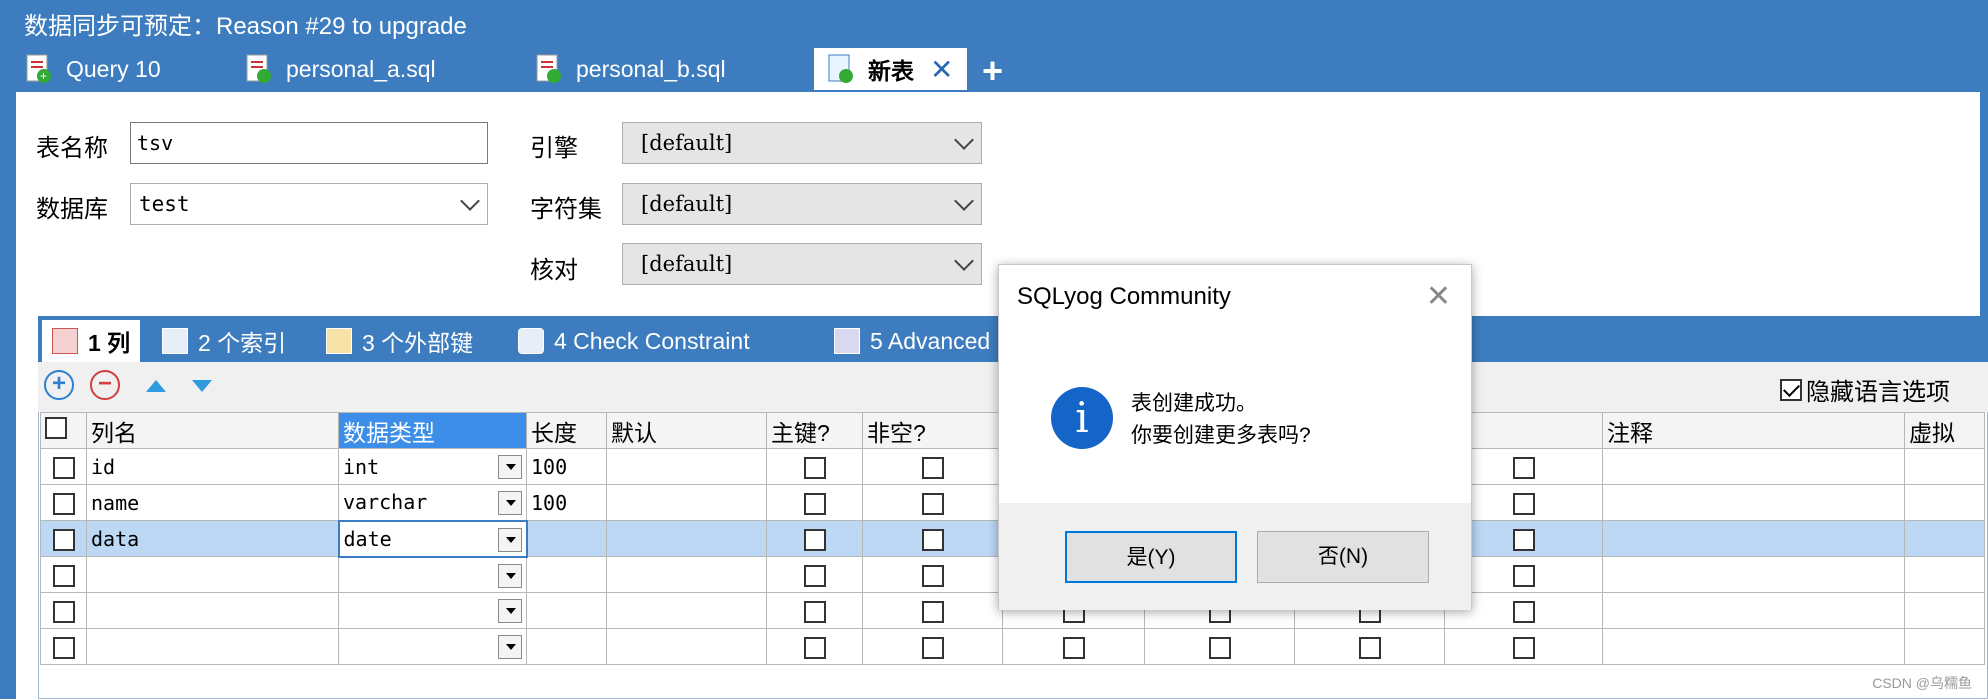  I want to click on column-name-cell: data, so click(212, 538).